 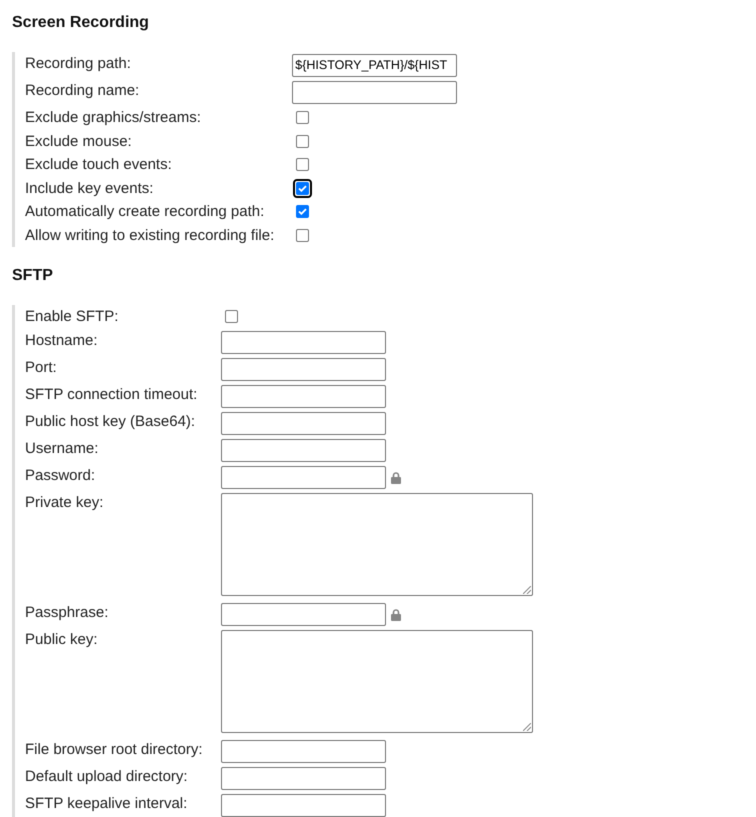 What do you see at coordinates (79, 141) in the screenshot?
I see `field-label: Exclude mouse:` at bounding box center [79, 141].